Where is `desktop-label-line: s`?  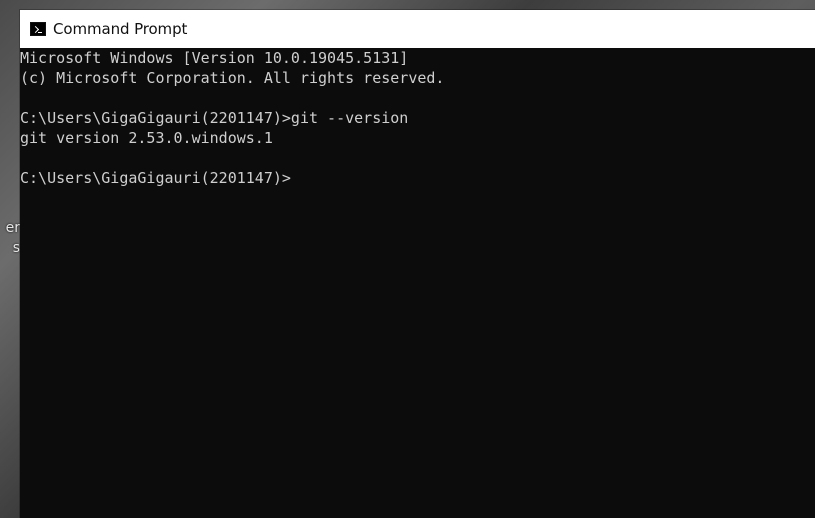
desktop-label-line: s is located at coordinates (16, 248).